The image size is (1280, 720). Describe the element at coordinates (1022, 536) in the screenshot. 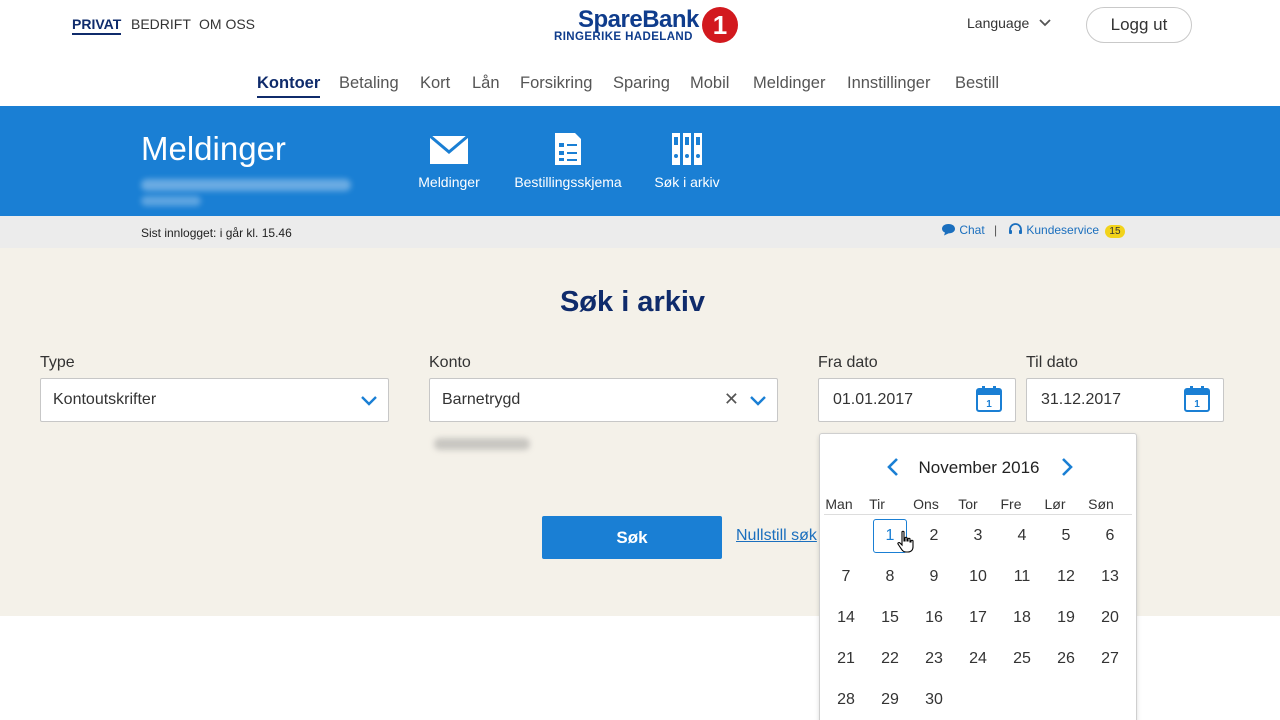

I see `calendar-day: 4` at that location.